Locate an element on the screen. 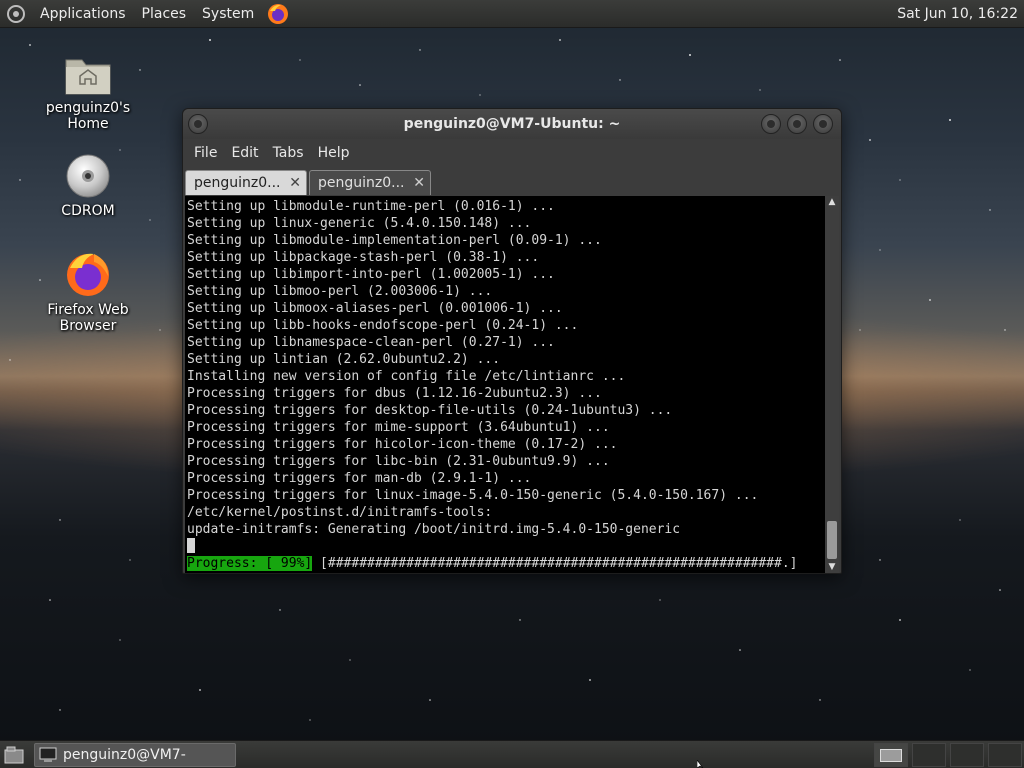 The height and width of the screenshot is (768, 1024). desktop-icon-firefox: Firefox Web Browser is located at coordinates (88, 292).